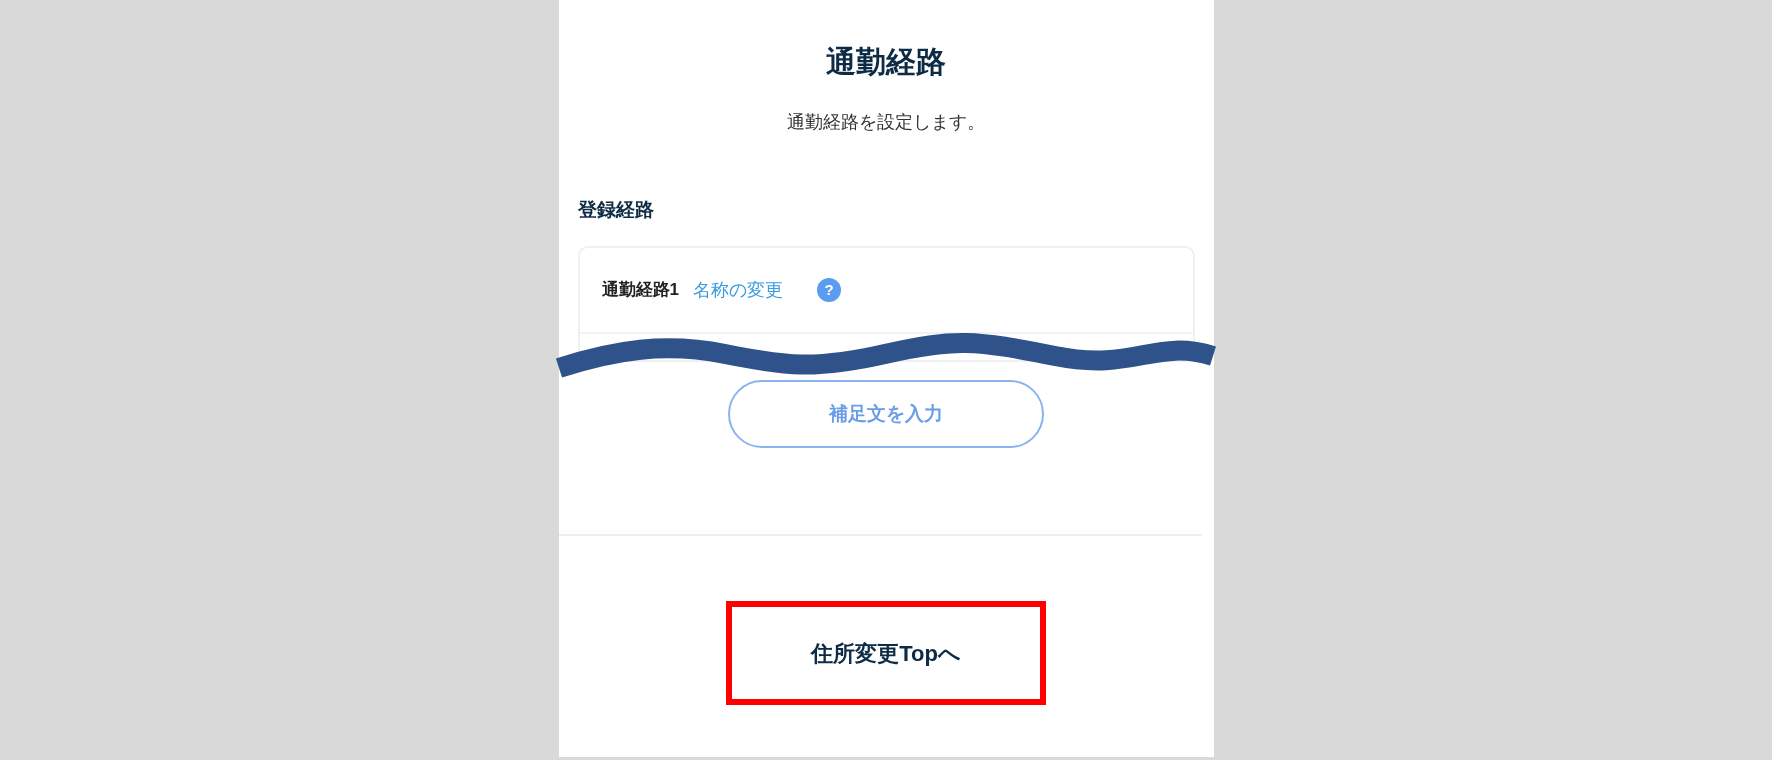 The image size is (1772, 760). What do you see at coordinates (886, 122) in the screenshot?
I see `page-description: 通勤経路を設定します。` at bounding box center [886, 122].